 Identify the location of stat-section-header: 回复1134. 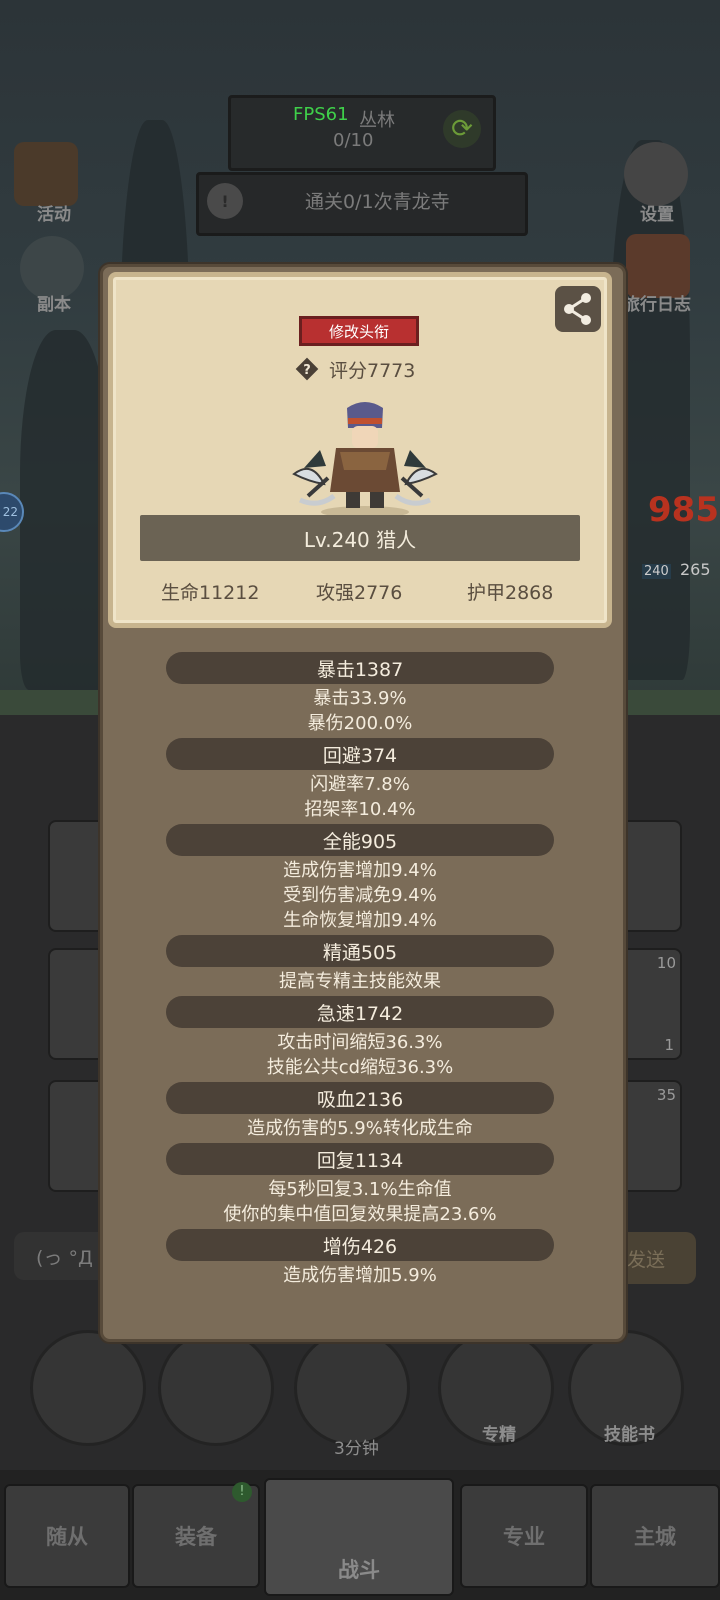
(360, 1159).